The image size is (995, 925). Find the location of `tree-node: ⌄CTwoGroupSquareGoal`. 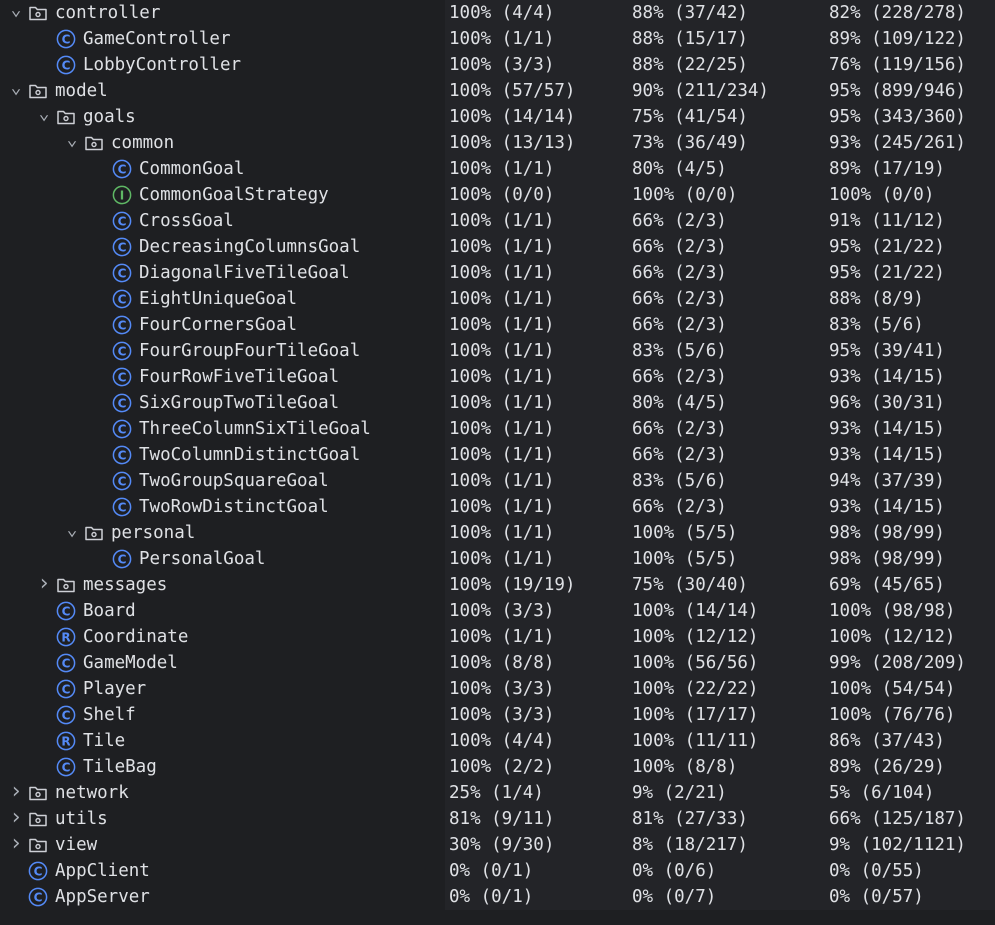

tree-node: ⌄CTwoGroupSquareGoal is located at coordinates (209, 481).